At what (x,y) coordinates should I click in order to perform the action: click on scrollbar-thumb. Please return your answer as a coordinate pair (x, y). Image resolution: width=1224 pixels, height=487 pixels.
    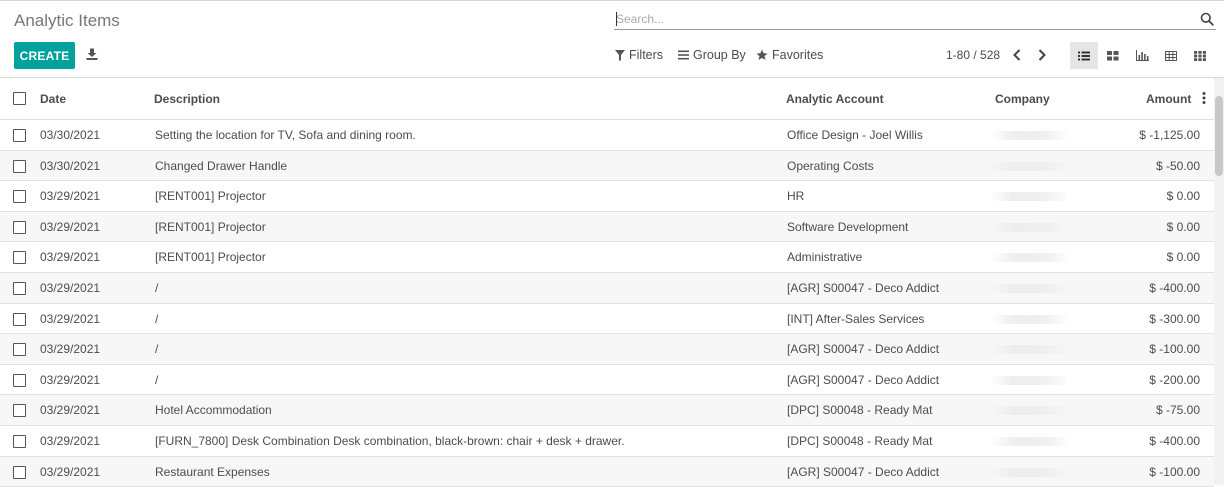
    Looking at the image, I should click on (1219, 136).